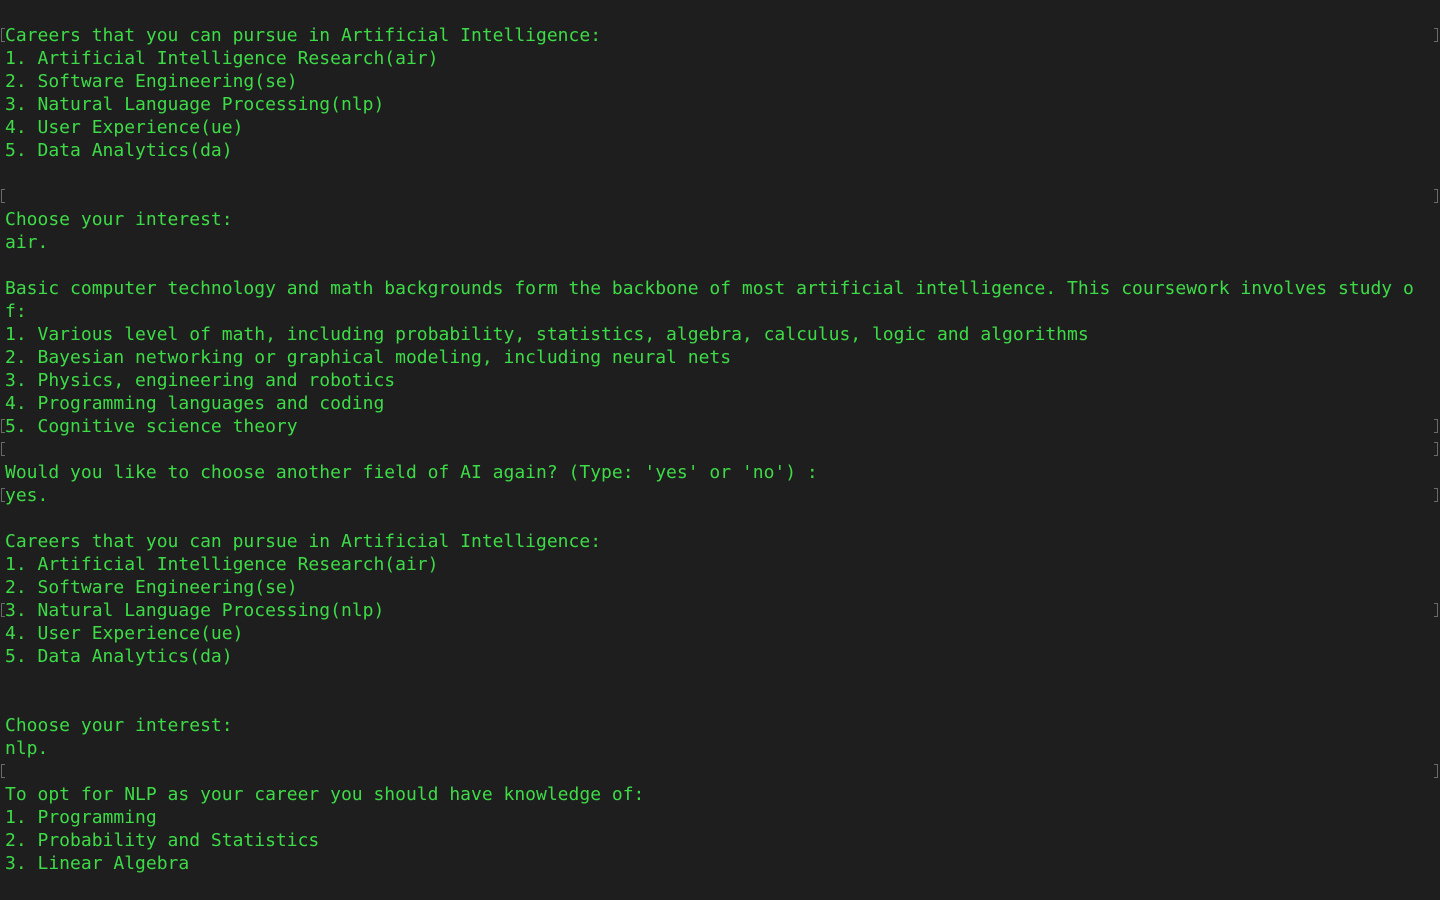 This screenshot has width=1440, height=900. What do you see at coordinates (97, 863) in the screenshot?
I see `terminal-line: 3. Linear Algebra` at bounding box center [97, 863].